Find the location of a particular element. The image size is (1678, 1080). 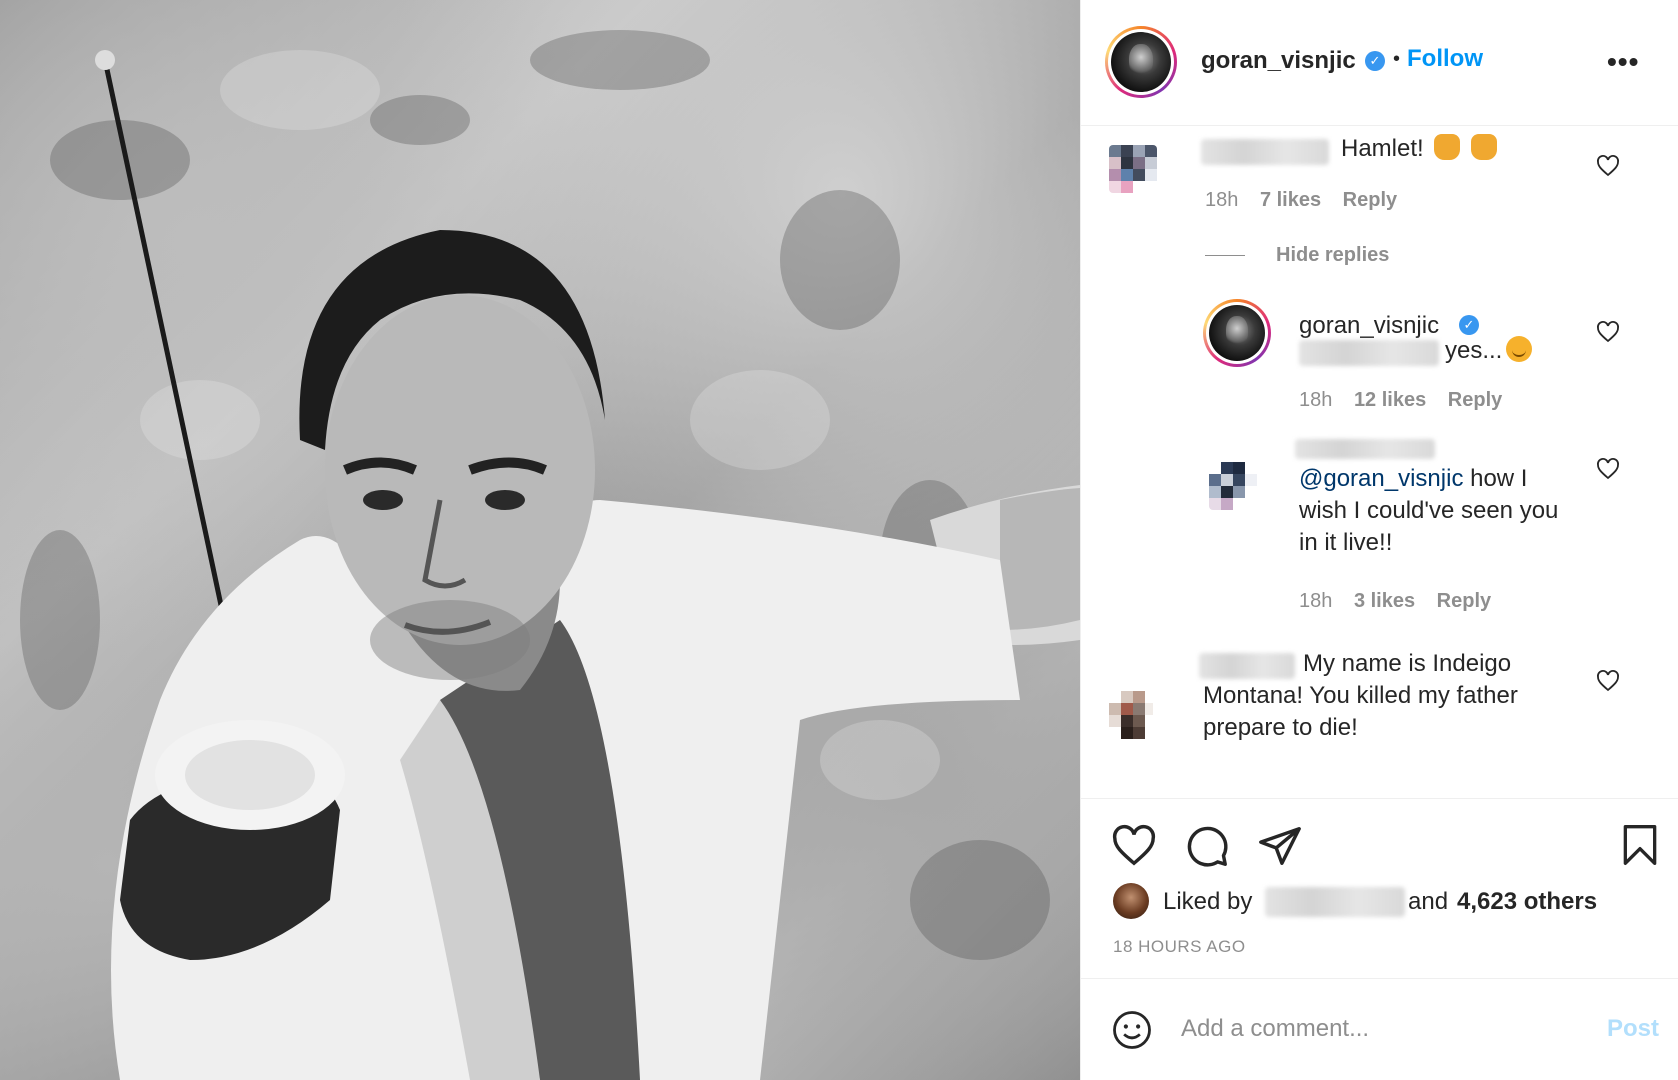

bookmark-icon is located at coordinates (1640, 845).